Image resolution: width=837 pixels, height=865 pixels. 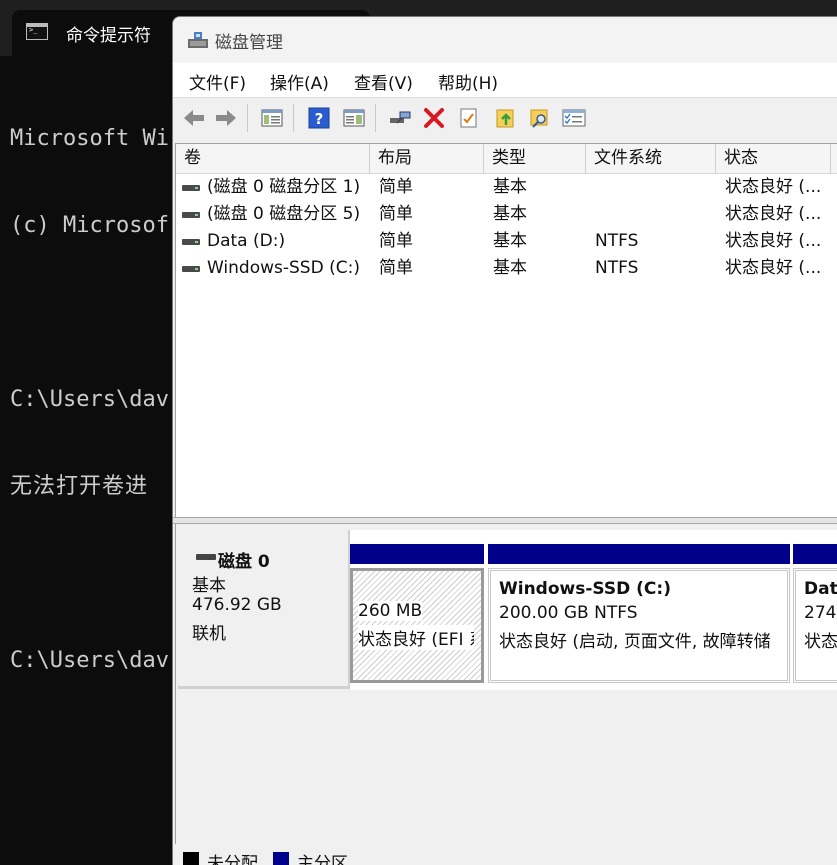 I want to click on folder-up-icon, so click(x=506, y=118).